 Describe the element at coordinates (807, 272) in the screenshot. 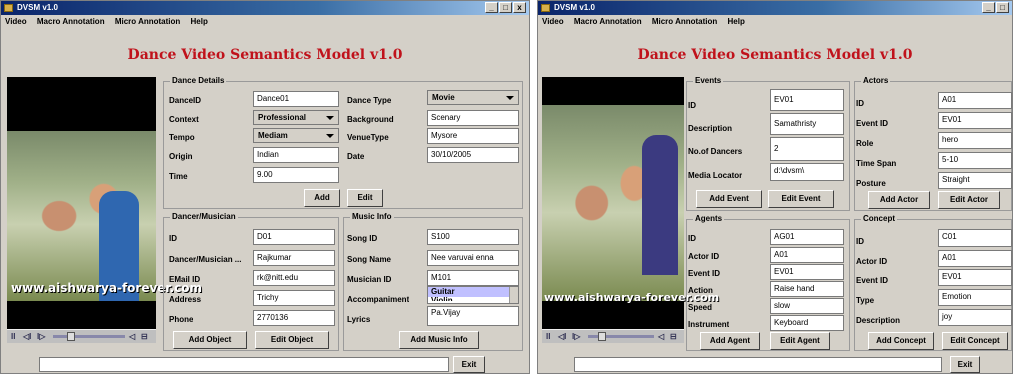

I see `agent-event-id-field: EV01` at that location.